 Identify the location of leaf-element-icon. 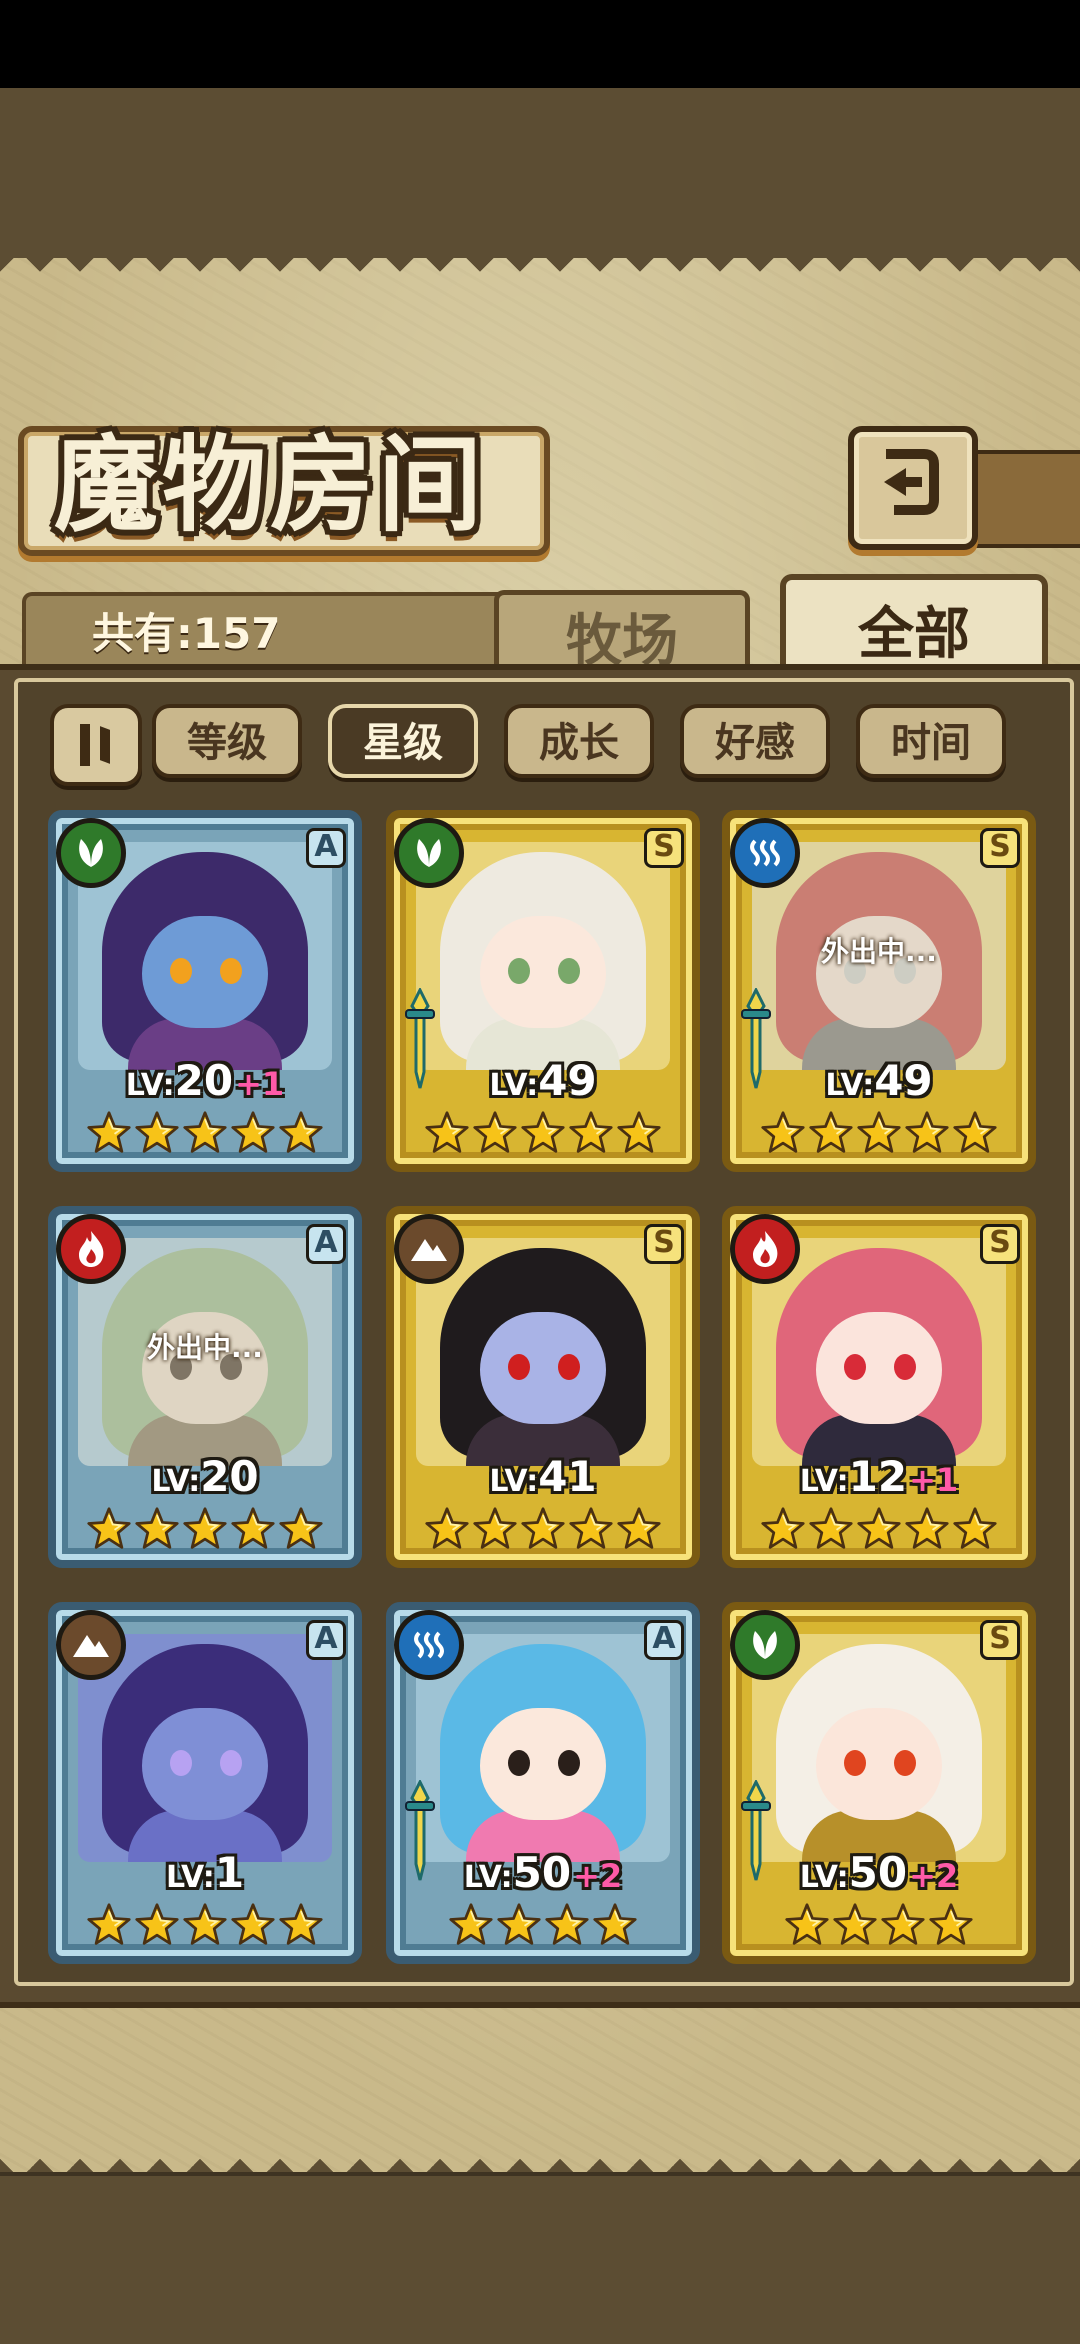
(429, 853).